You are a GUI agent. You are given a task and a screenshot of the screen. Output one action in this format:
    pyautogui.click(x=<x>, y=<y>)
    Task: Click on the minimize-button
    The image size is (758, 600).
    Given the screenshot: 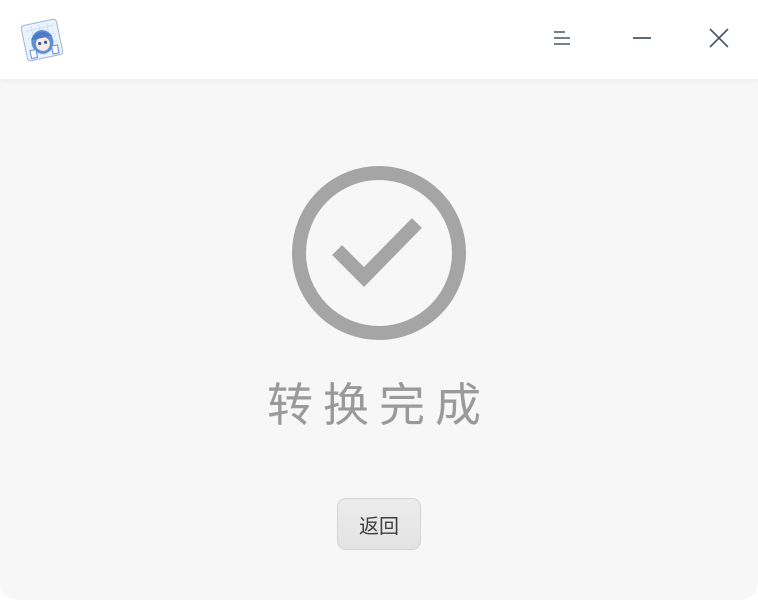 What is the action you would take?
    pyautogui.click(x=642, y=40)
    